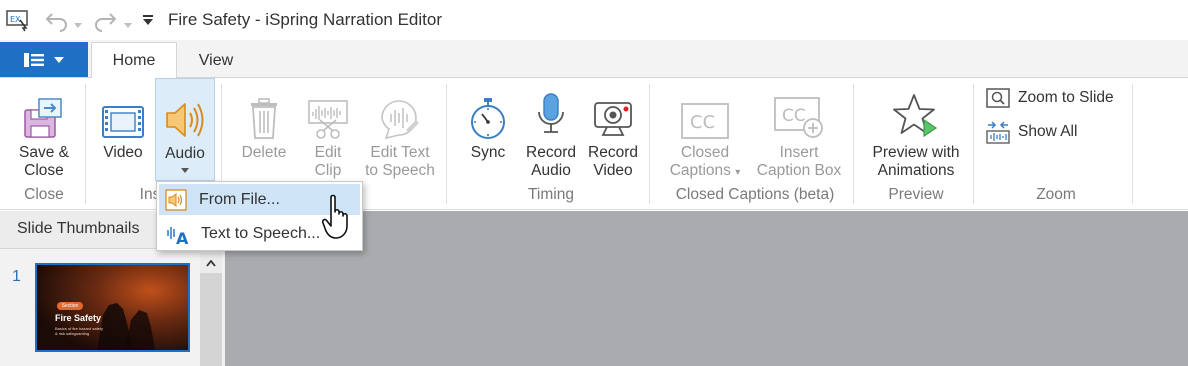 Image resolution: width=1188 pixels, height=366 pixels. Describe the element at coordinates (185, 153) in the screenshot. I see `audio-label: Audio` at that location.